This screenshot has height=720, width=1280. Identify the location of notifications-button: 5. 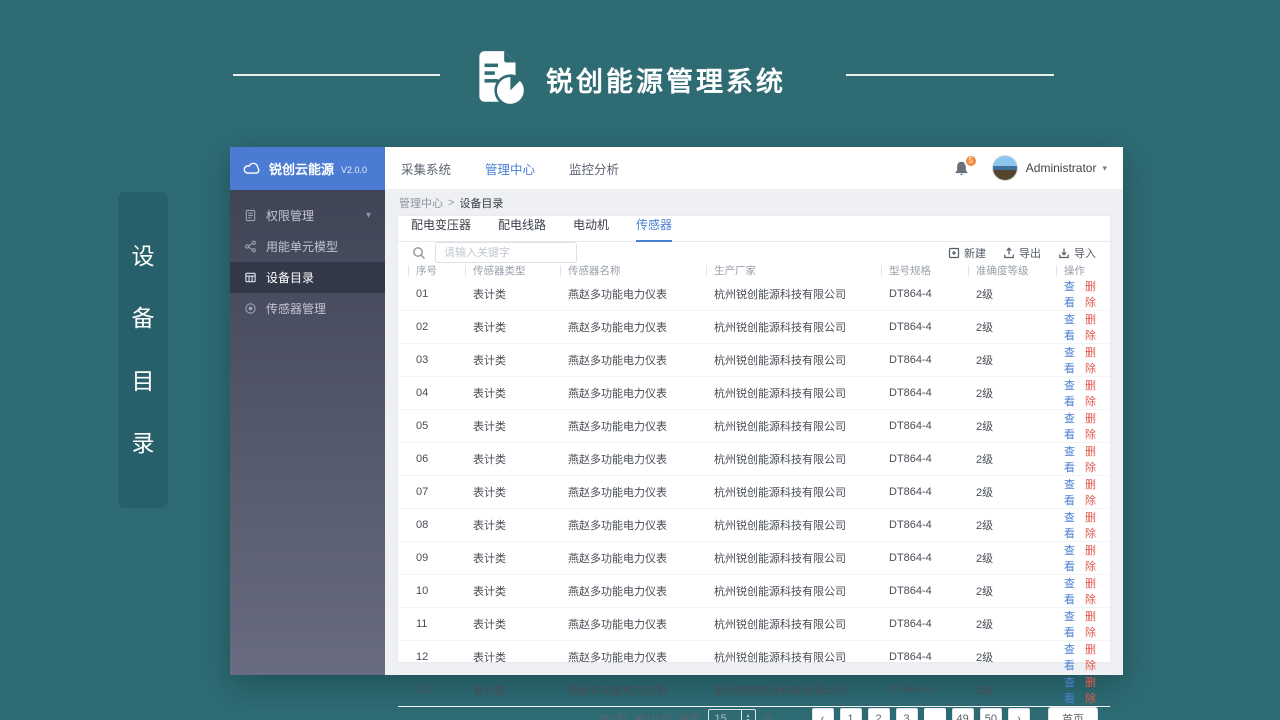
(965, 165).